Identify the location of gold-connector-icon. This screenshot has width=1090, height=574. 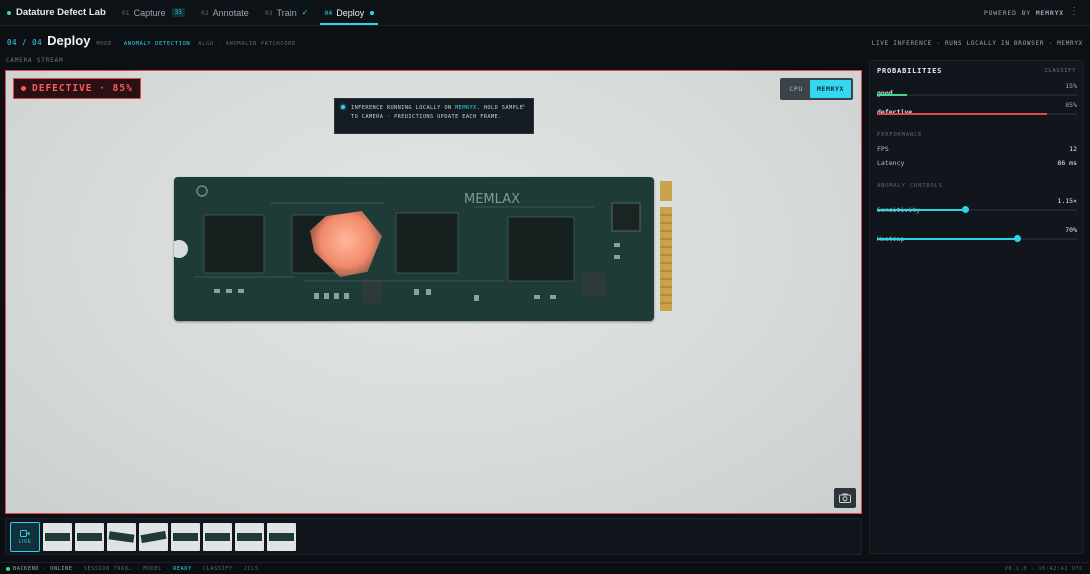
(666, 246).